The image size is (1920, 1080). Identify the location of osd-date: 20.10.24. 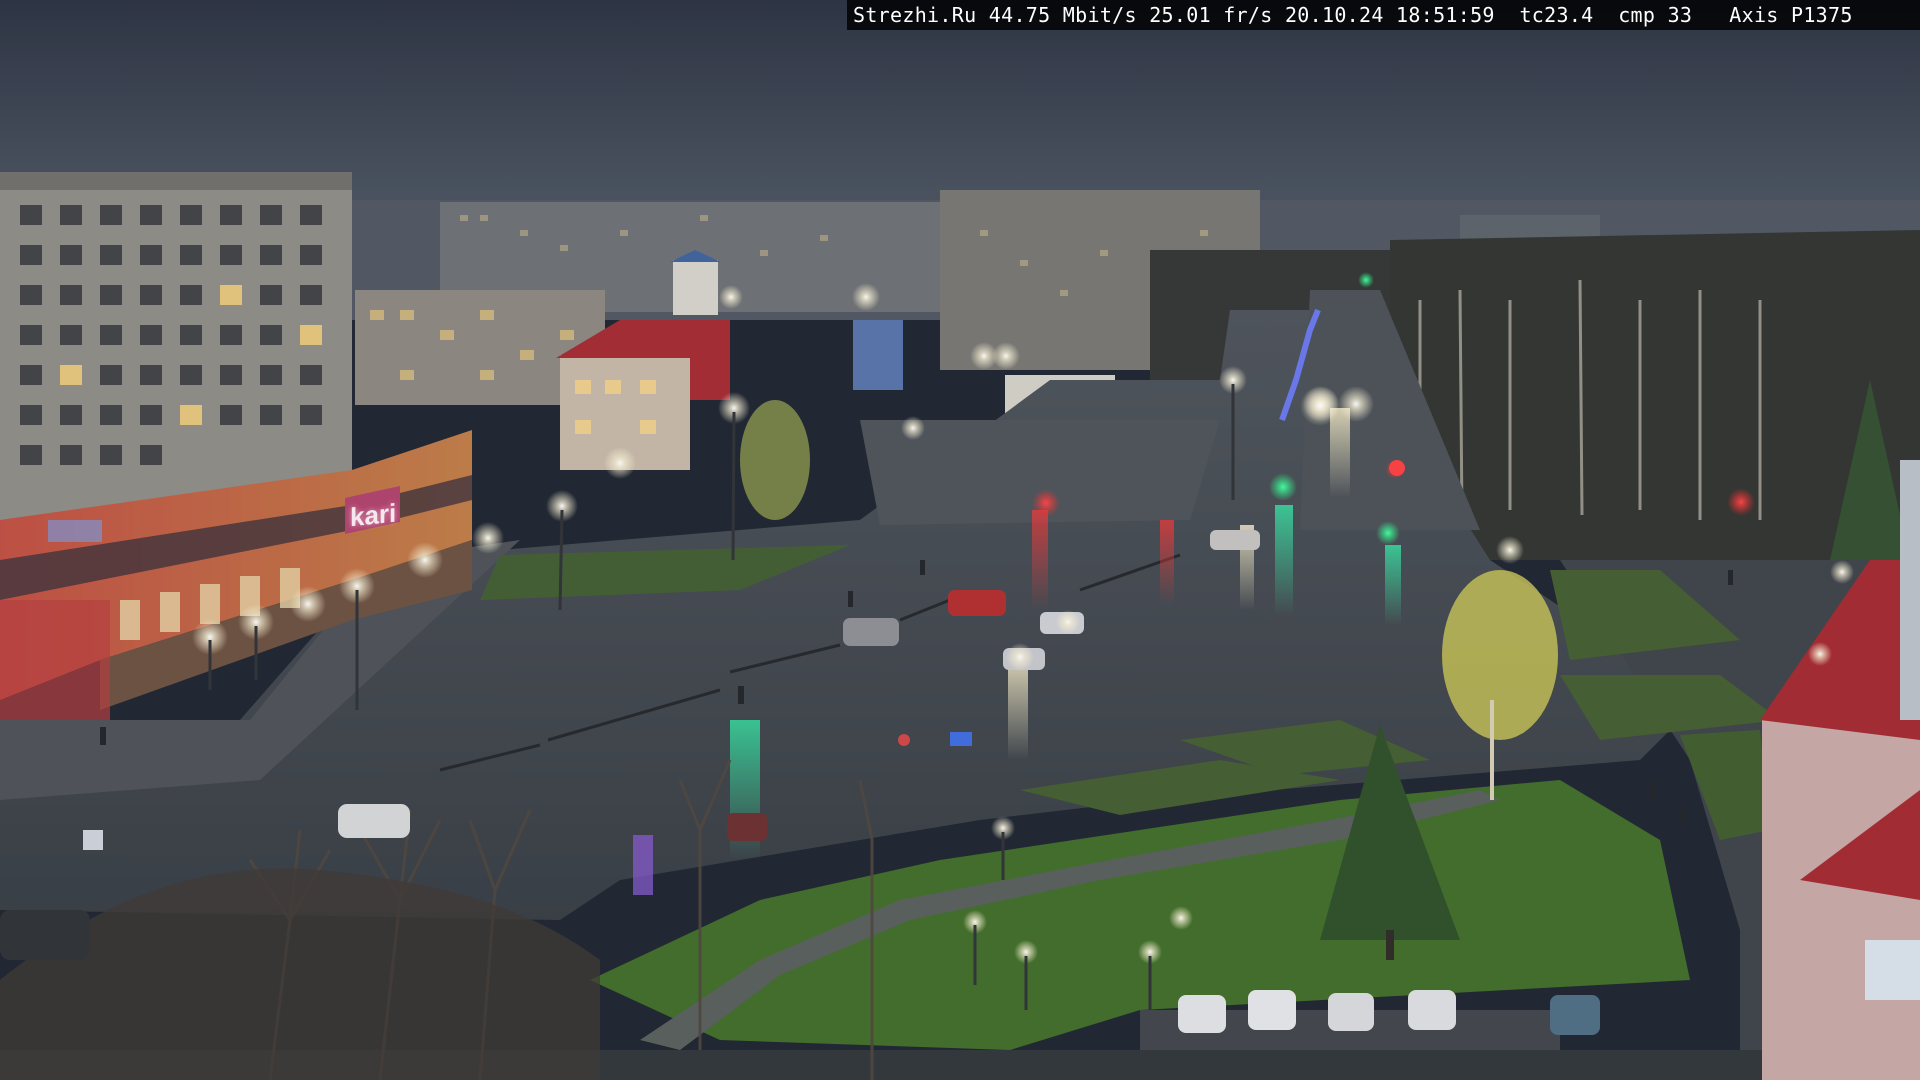
(1334, 15).